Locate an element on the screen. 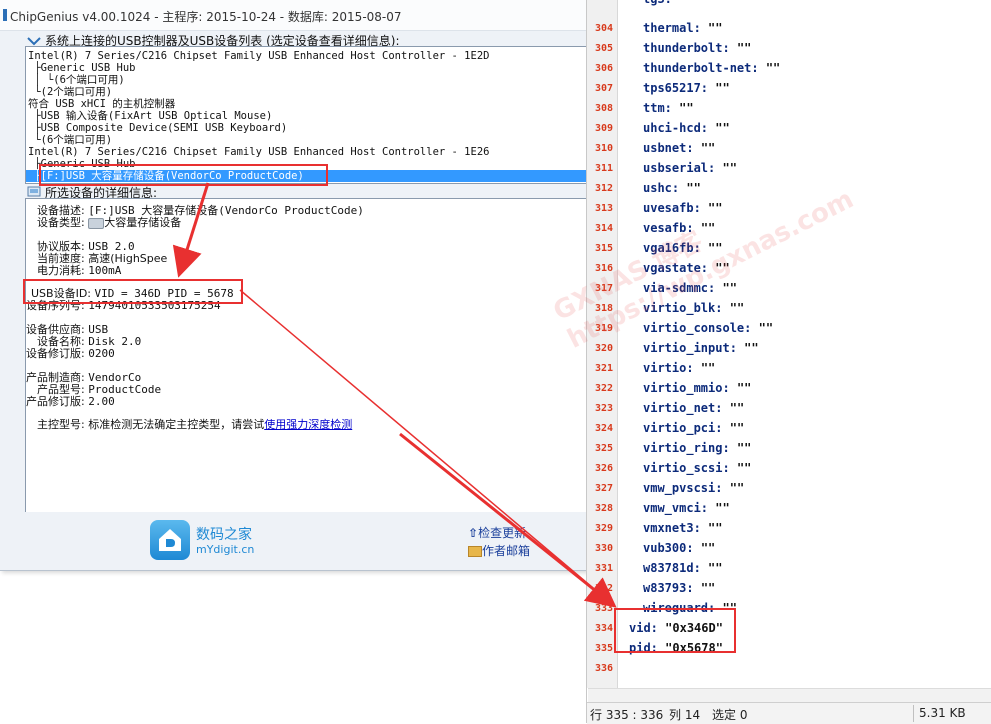  arrow-id-to-config is located at coordinates (508, 520).